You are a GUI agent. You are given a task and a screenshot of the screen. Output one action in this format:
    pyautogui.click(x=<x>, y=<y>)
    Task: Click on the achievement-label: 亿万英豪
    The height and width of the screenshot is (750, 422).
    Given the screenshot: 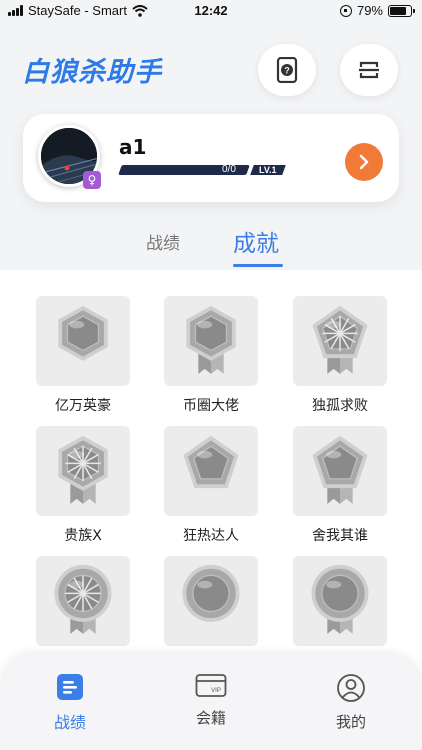 What is the action you would take?
    pyautogui.click(x=83, y=406)
    